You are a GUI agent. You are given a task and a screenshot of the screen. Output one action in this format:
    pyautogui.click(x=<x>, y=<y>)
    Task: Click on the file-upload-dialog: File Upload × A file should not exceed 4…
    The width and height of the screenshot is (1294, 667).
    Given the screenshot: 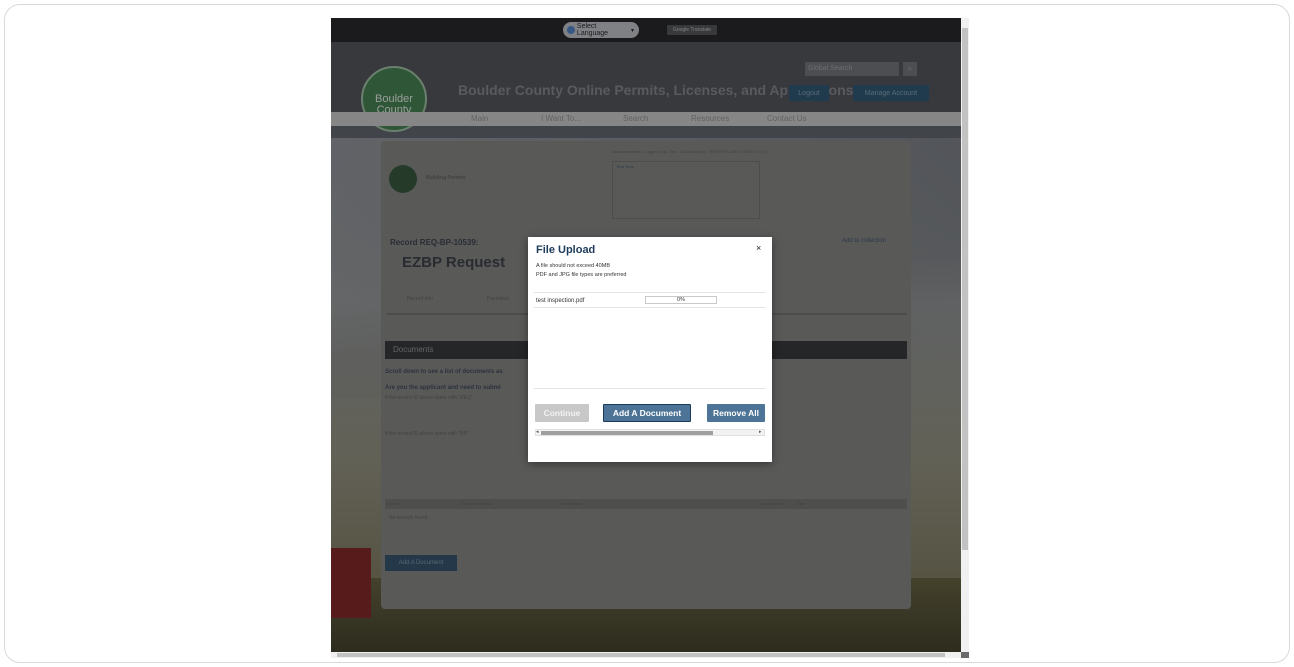 What is the action you would take?
    pyautogui.click(x=650, y=349)
    